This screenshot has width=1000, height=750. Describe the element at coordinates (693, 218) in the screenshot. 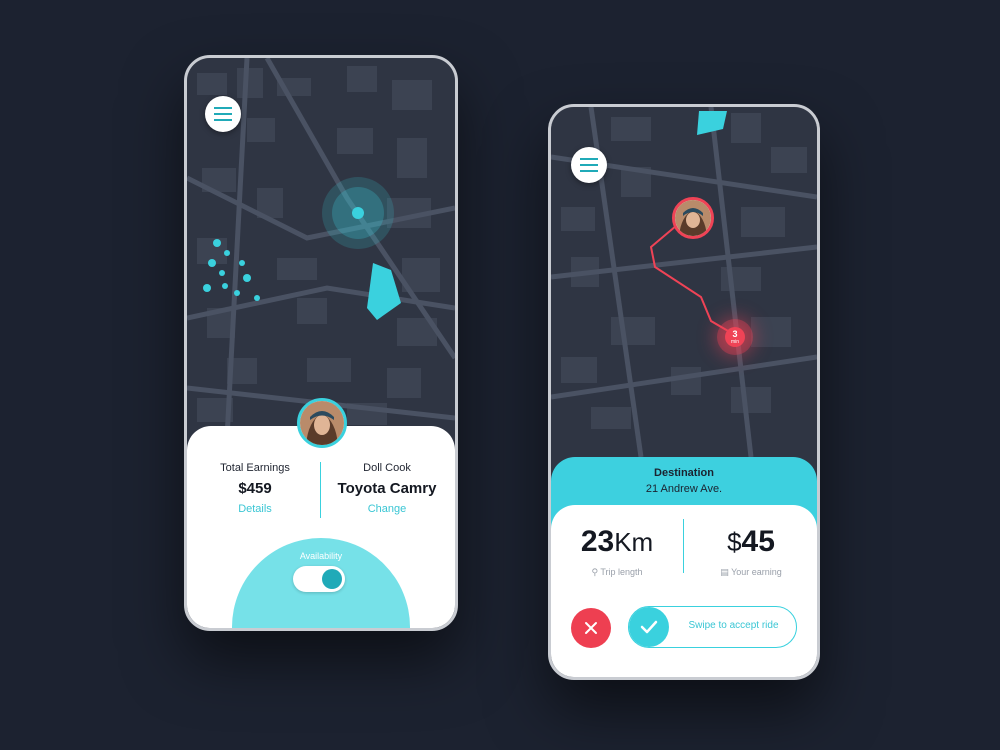

I see `rider-avatar` at that location.